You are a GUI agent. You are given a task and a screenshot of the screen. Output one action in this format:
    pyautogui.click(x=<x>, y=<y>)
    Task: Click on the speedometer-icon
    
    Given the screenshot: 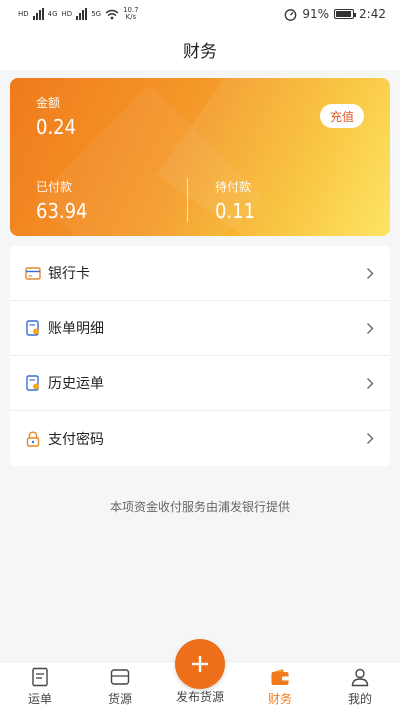 What is the action you would take?
    pyautogui.click(x=291, y=14)
    